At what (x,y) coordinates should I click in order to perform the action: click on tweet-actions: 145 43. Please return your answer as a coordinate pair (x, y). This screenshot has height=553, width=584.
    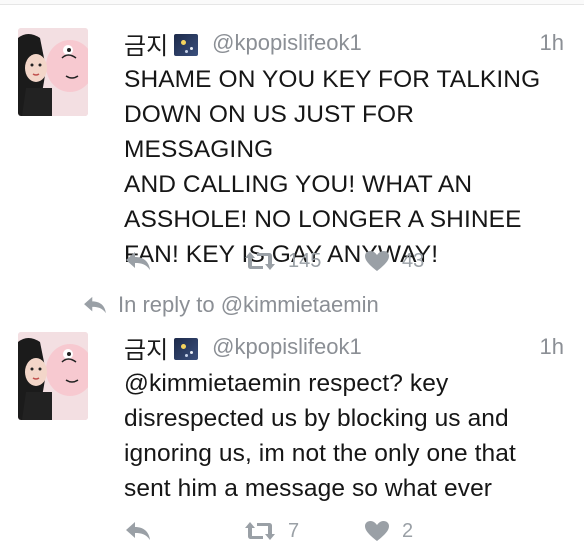
    Looking at the image, I should click on (334, 261).